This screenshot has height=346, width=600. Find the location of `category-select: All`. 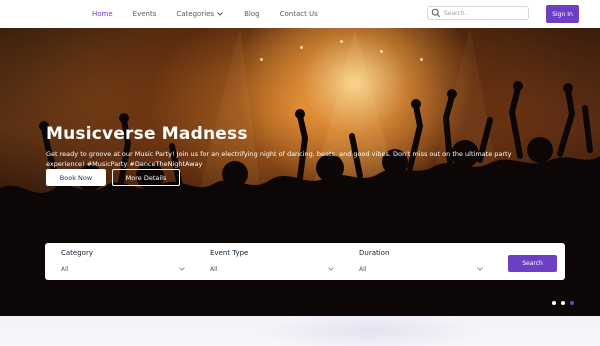

category-select: All is located at coordinates (123, 269).